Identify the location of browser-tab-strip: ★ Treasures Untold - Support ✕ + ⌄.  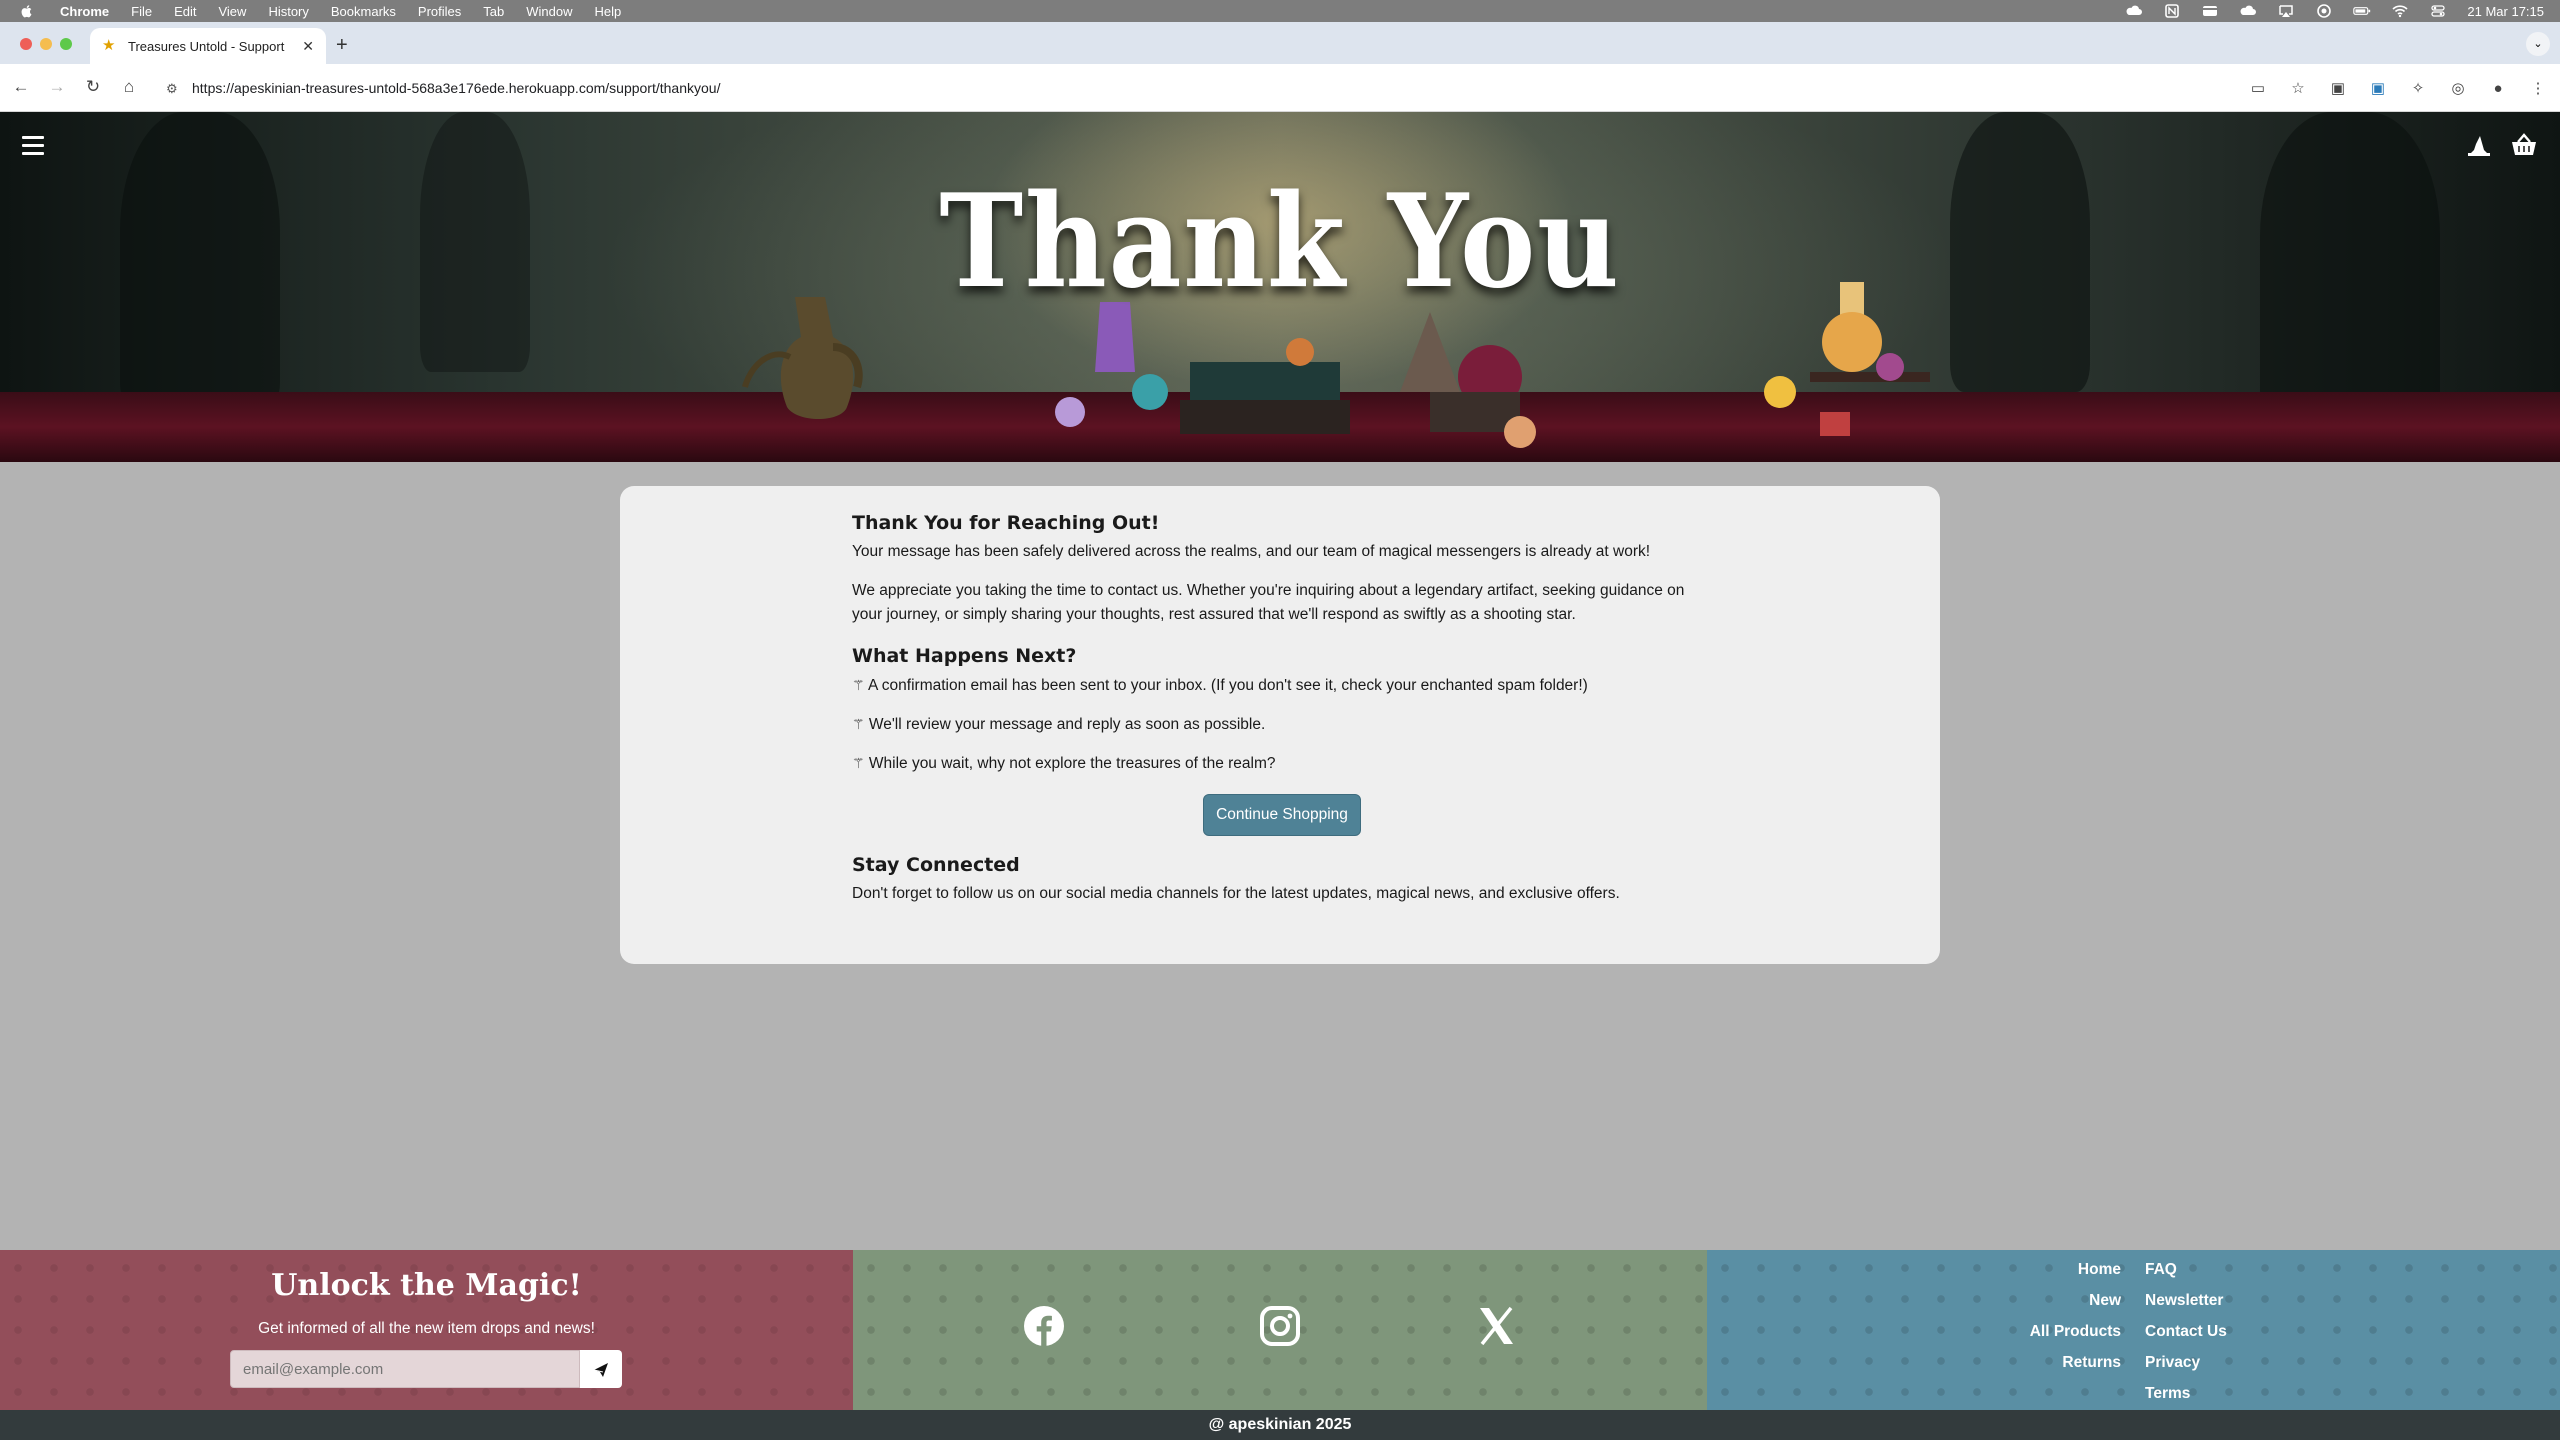
(1280, 43).